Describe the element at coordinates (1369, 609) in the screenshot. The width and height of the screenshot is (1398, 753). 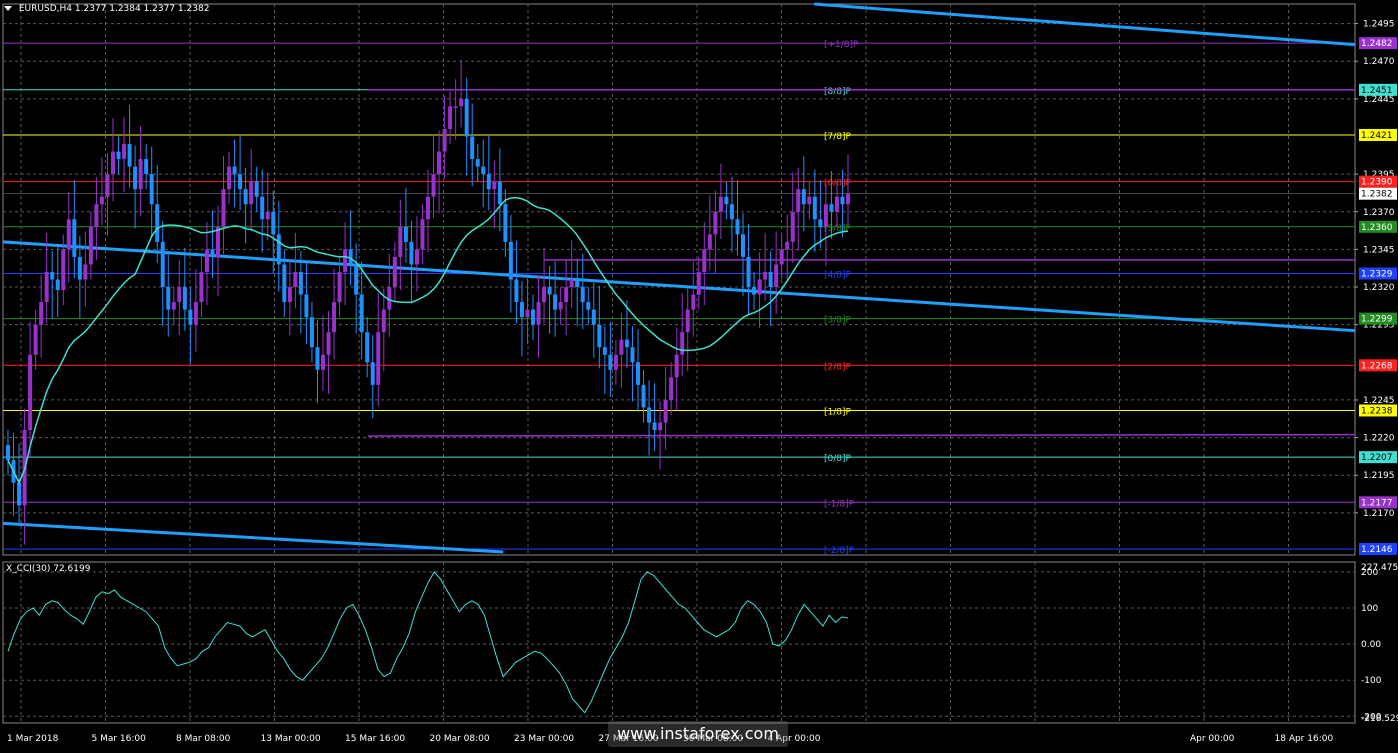
I see `cci-tick-label: 100` at that location.